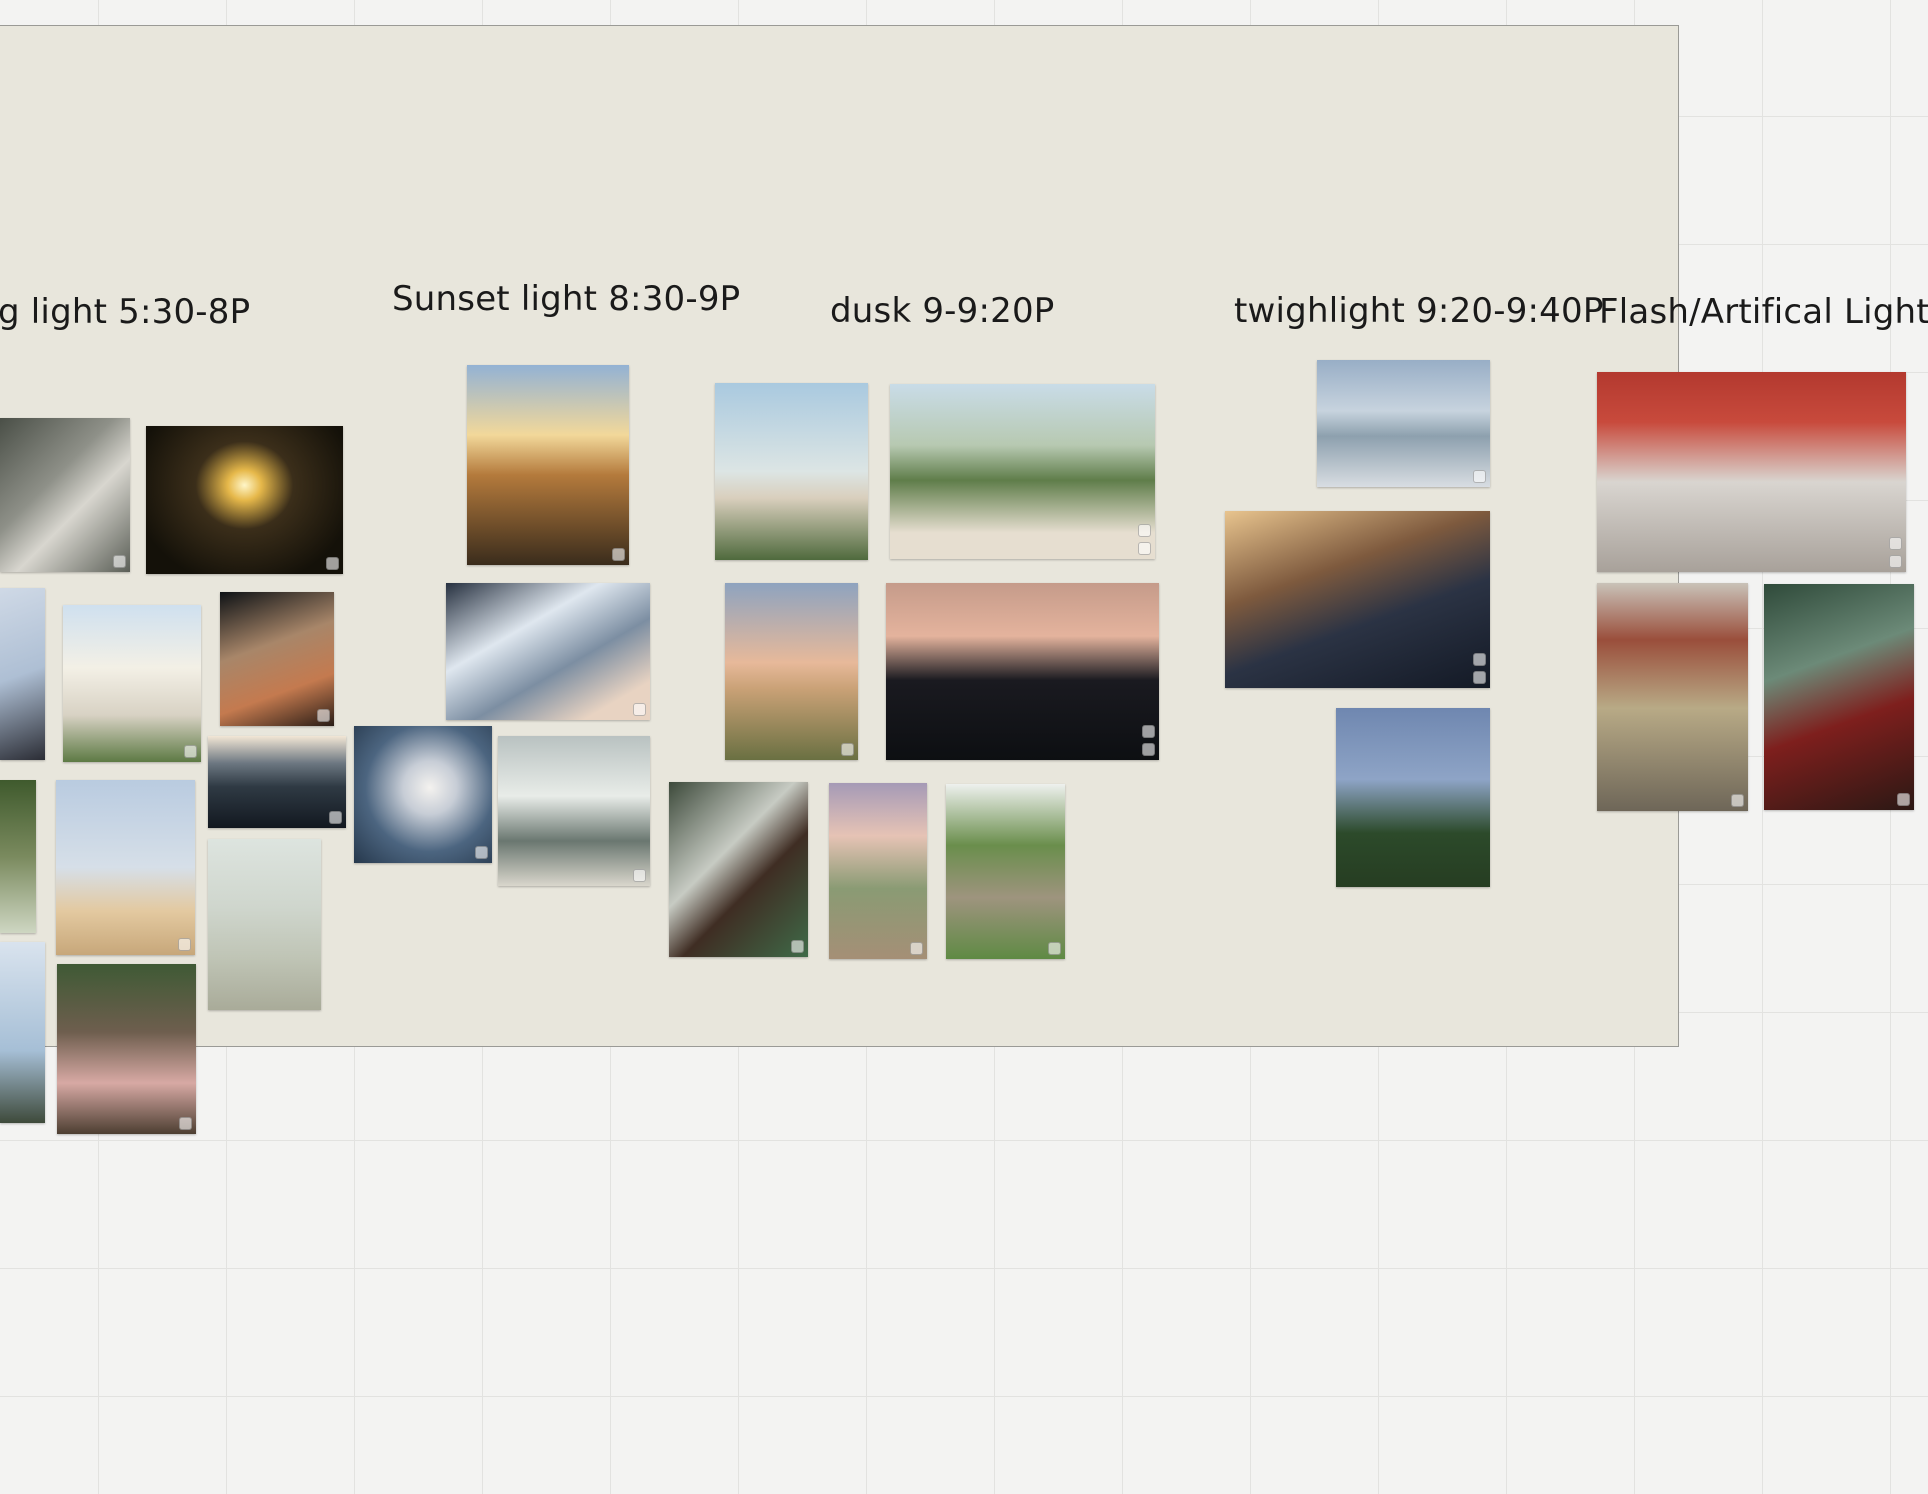 The width and height of the screenshot is (1928, 1494). I want to click on photo-candle-porch-dinner, so click(1357, 599).